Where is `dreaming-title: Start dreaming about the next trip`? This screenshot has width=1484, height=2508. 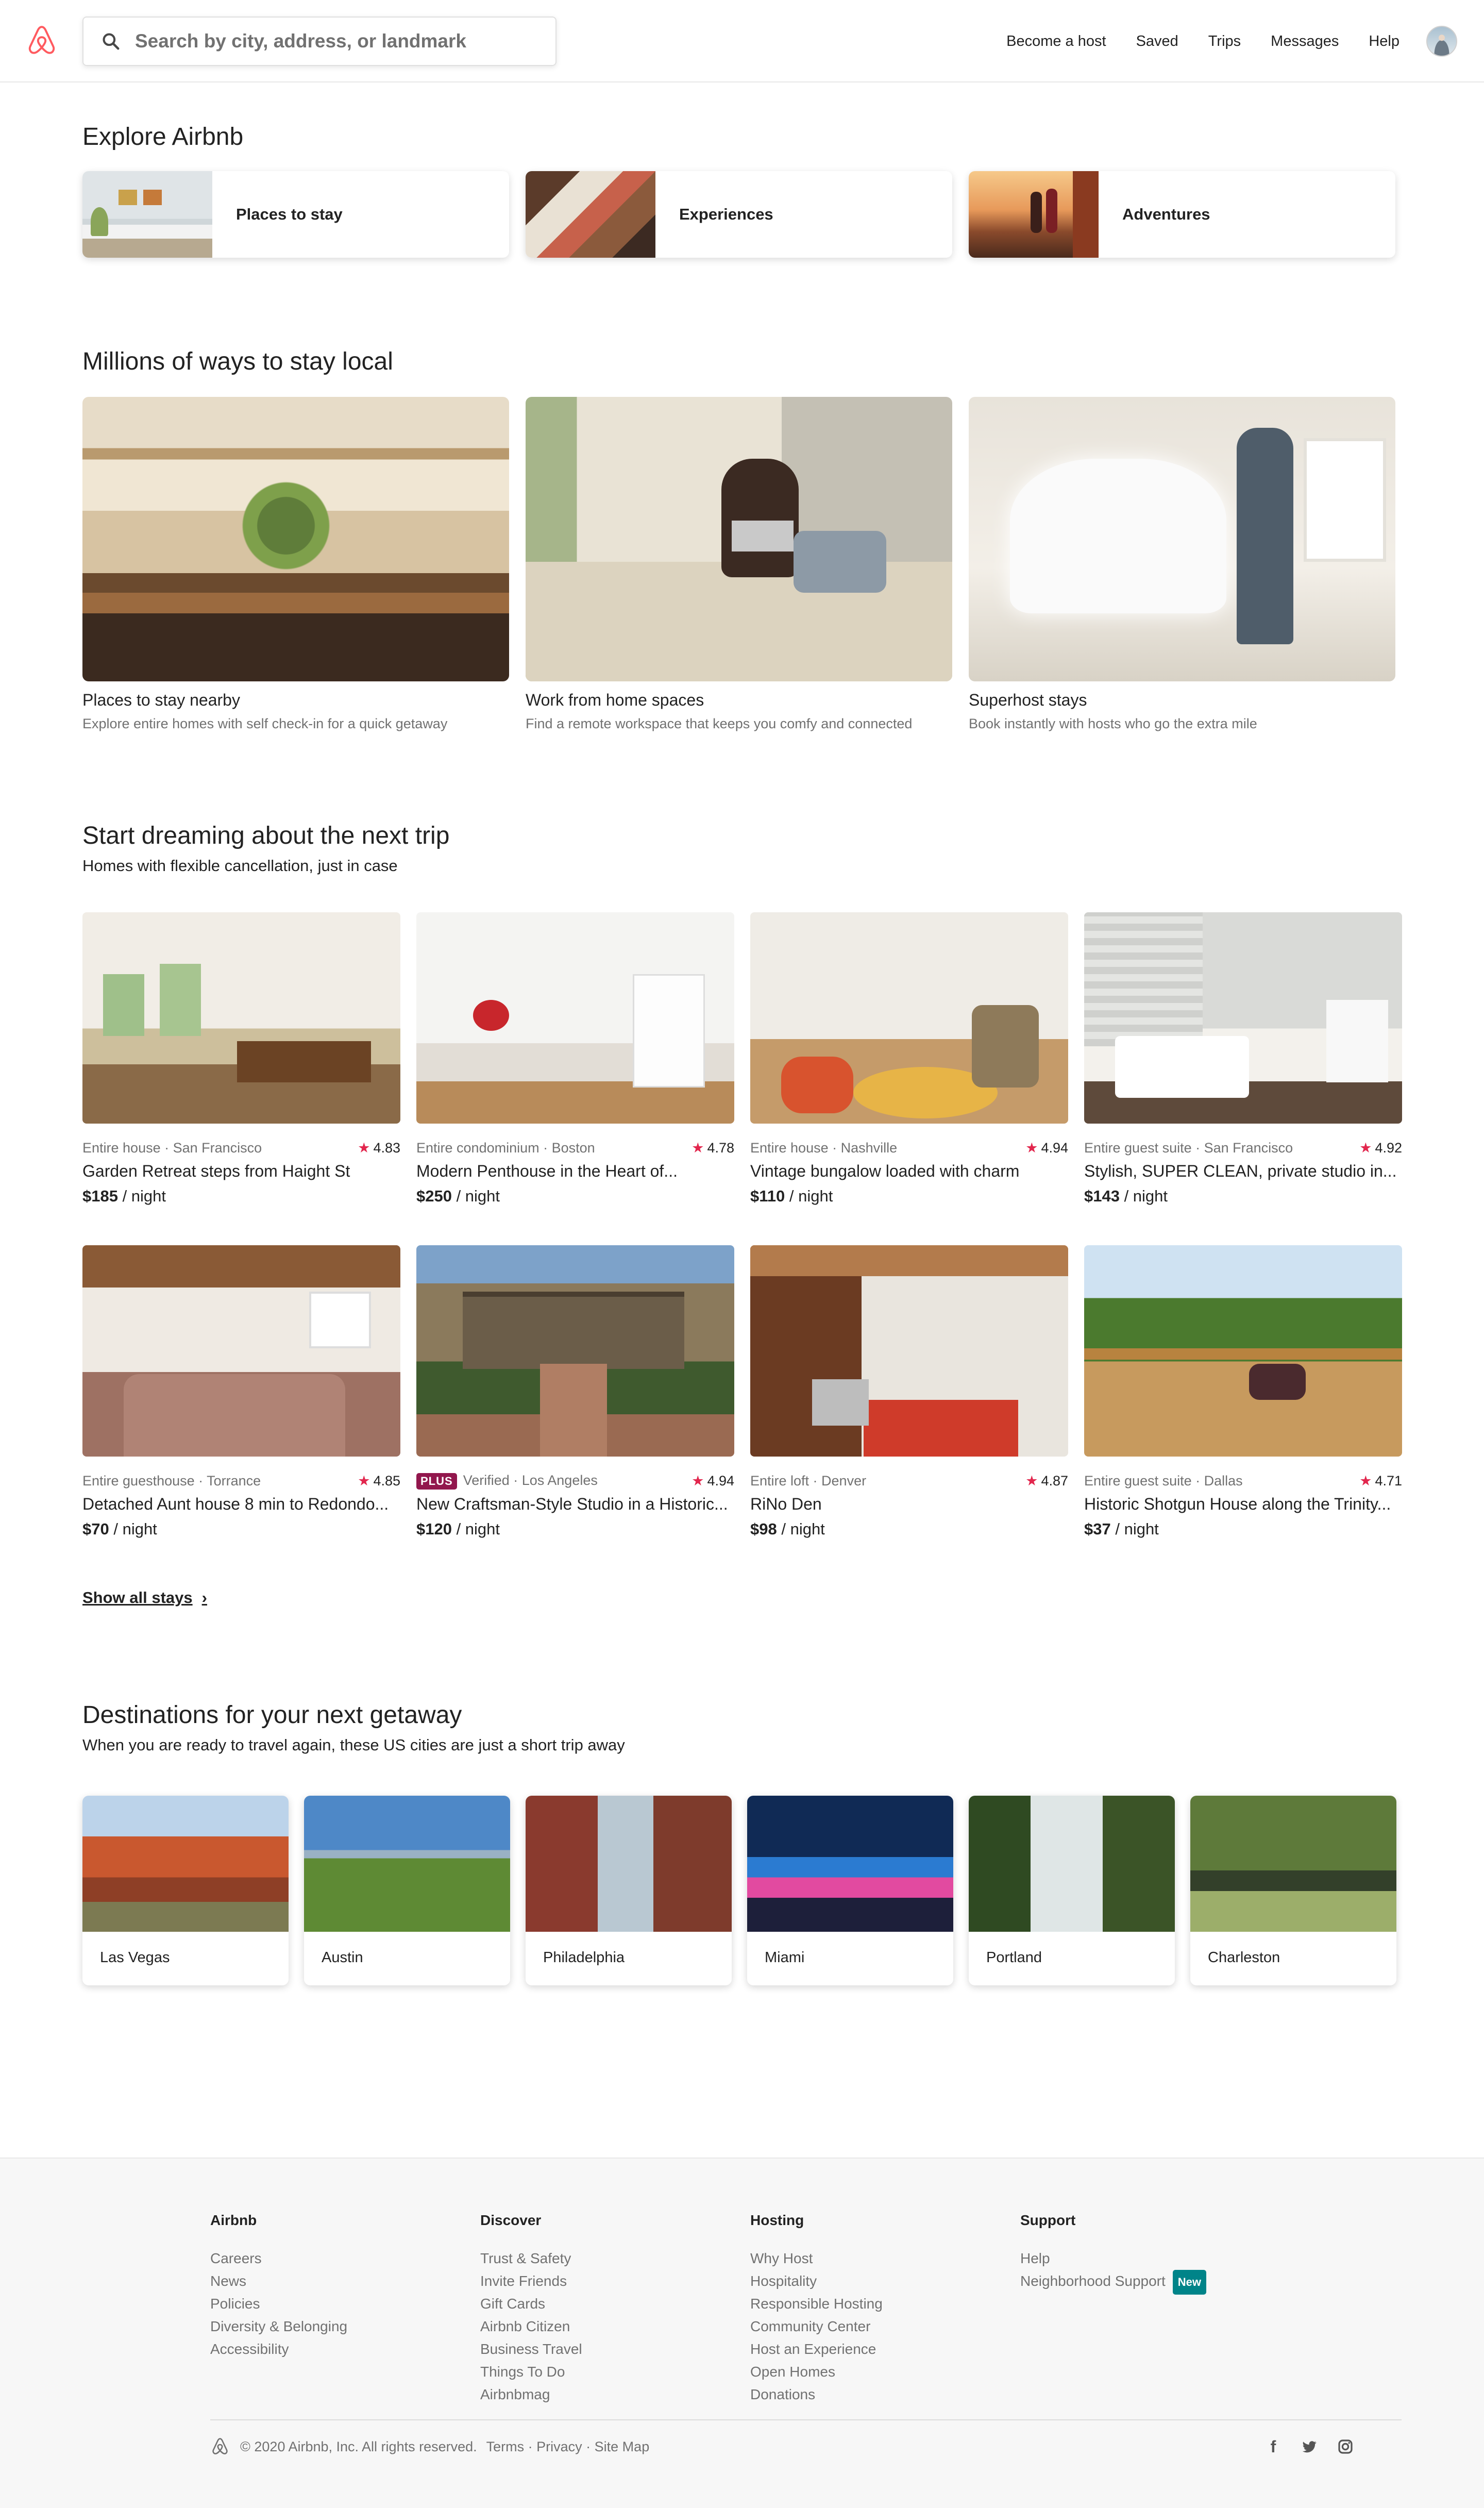
dreaming-title: Start dreaming about the next trip is located at coordinates (266, 836).